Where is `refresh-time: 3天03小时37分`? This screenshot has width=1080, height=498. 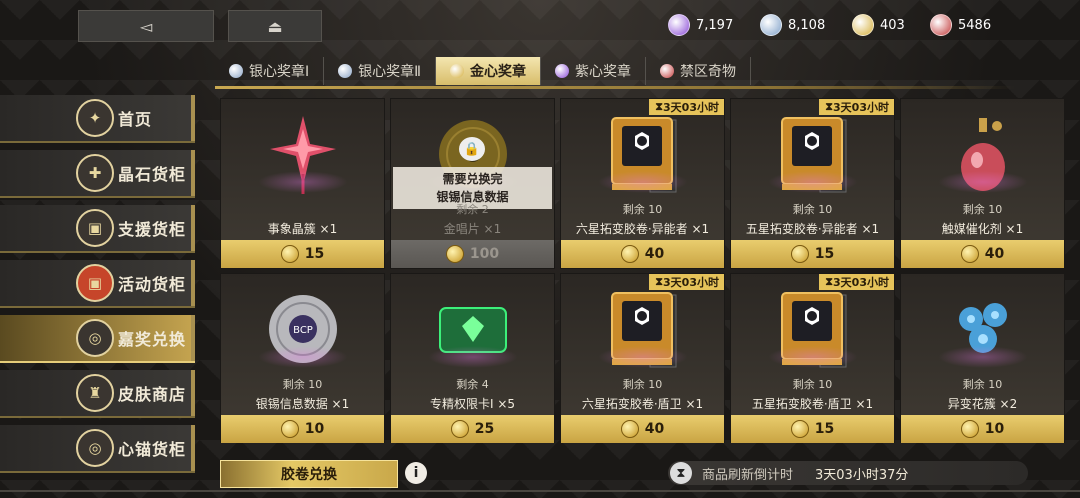 refresh-time: 3天03小时37分 is located at coordinates (862, 475).